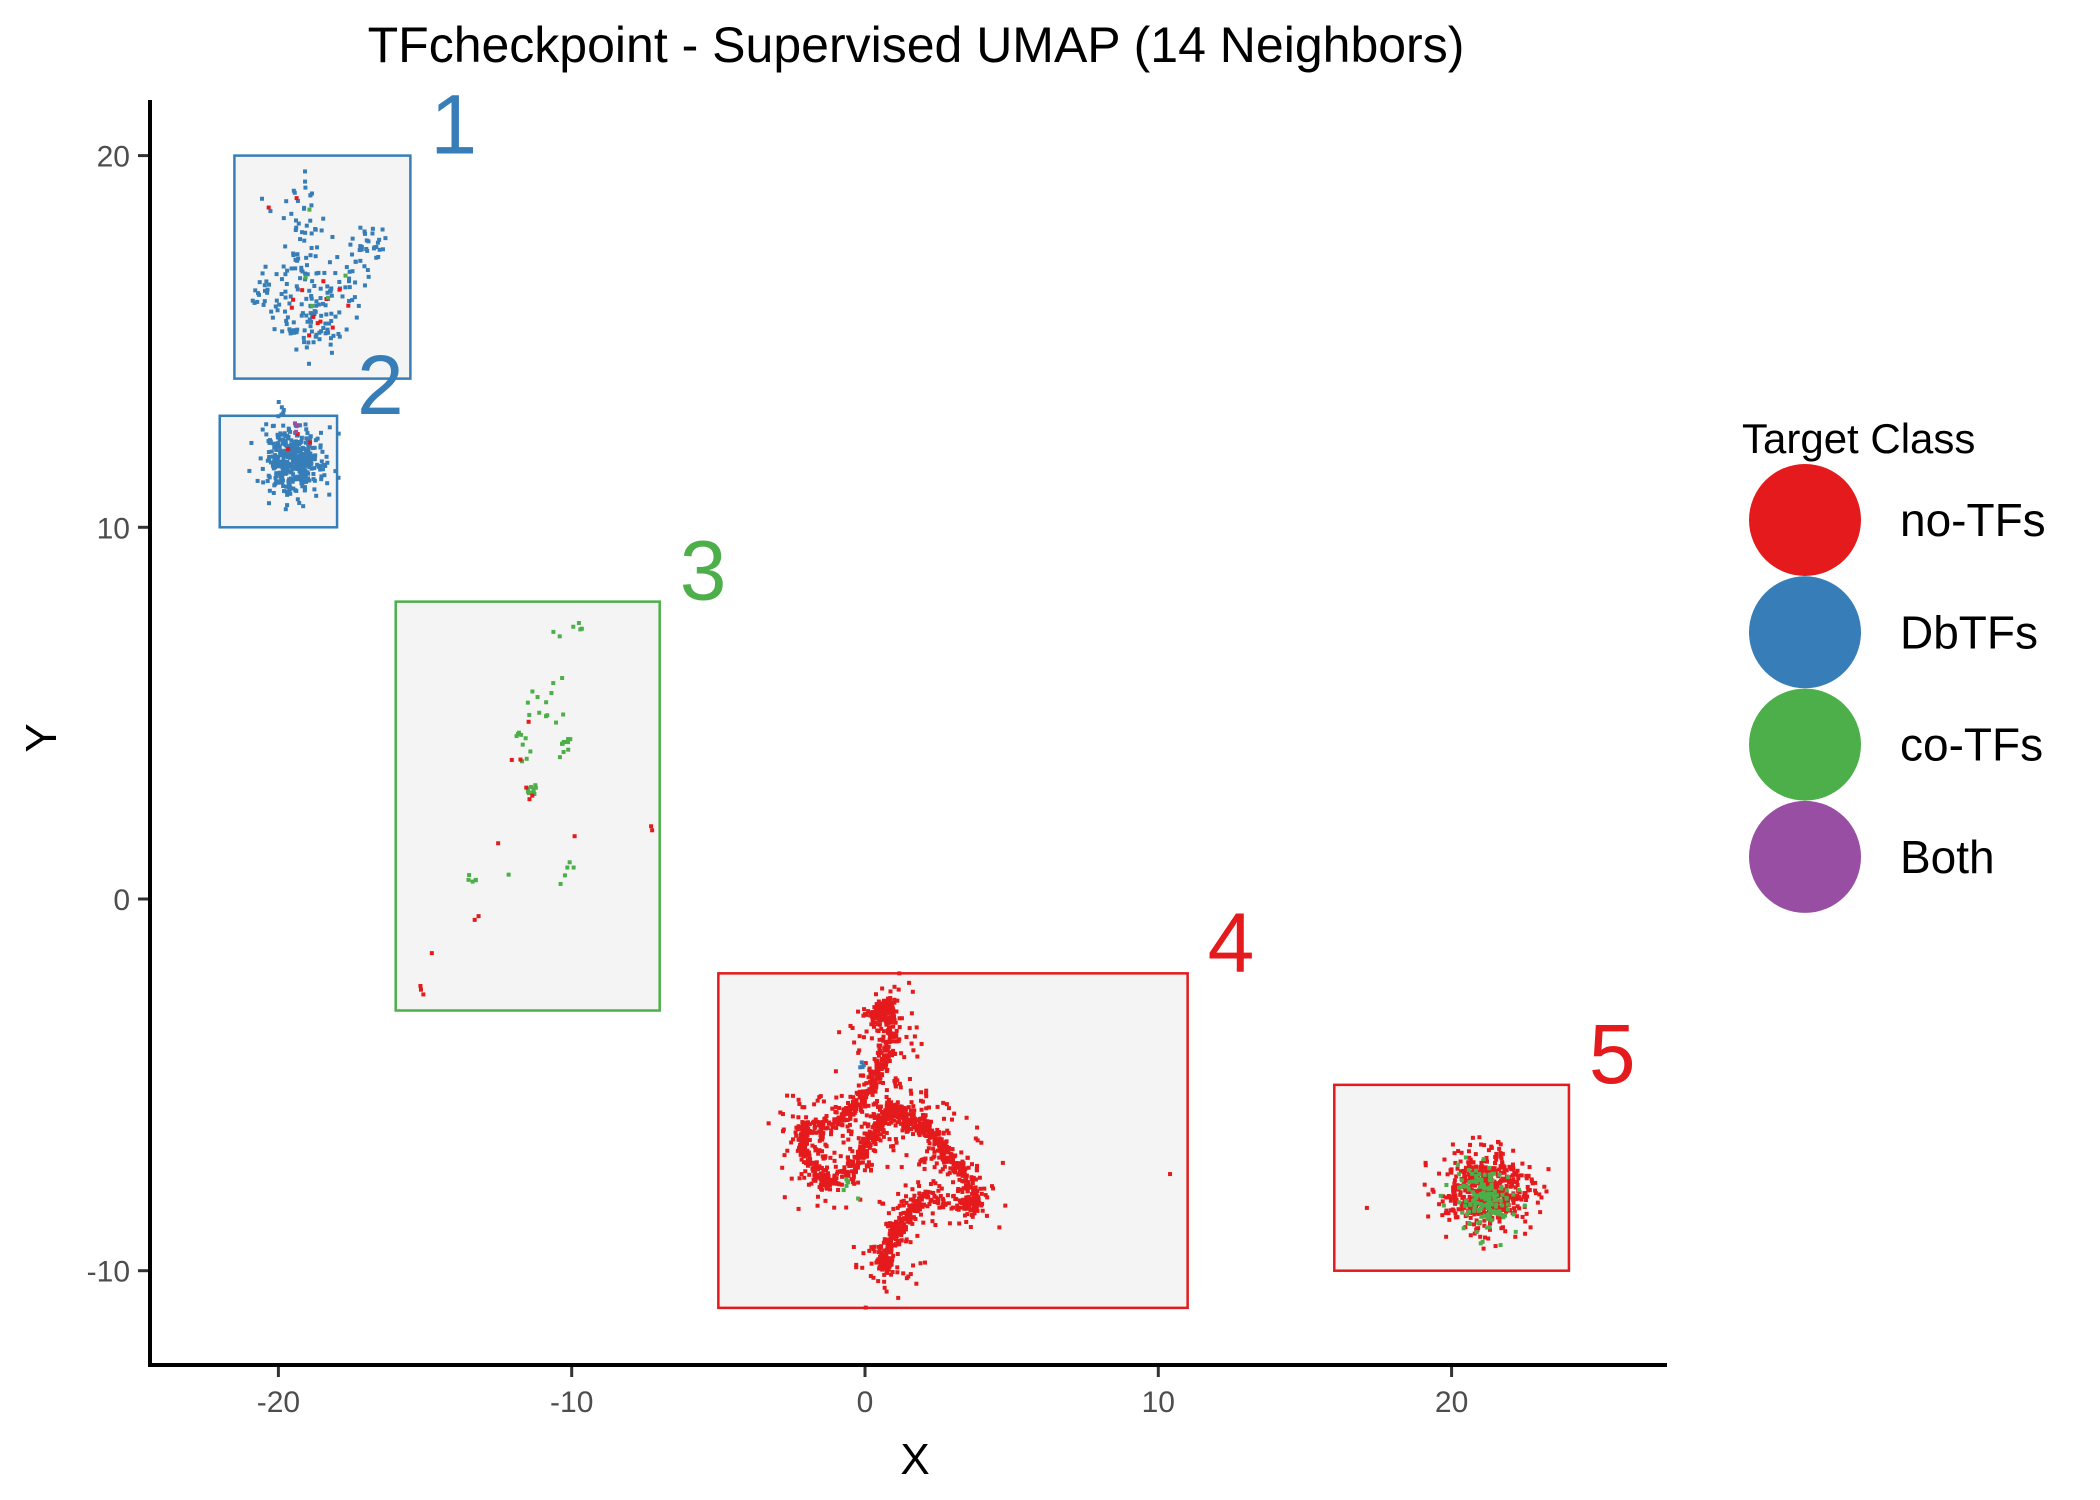  What do you see at coordinates (865, 1402) in the screenshot?
I see `x-tick-label: 0` at bounding box center [865, 1402].